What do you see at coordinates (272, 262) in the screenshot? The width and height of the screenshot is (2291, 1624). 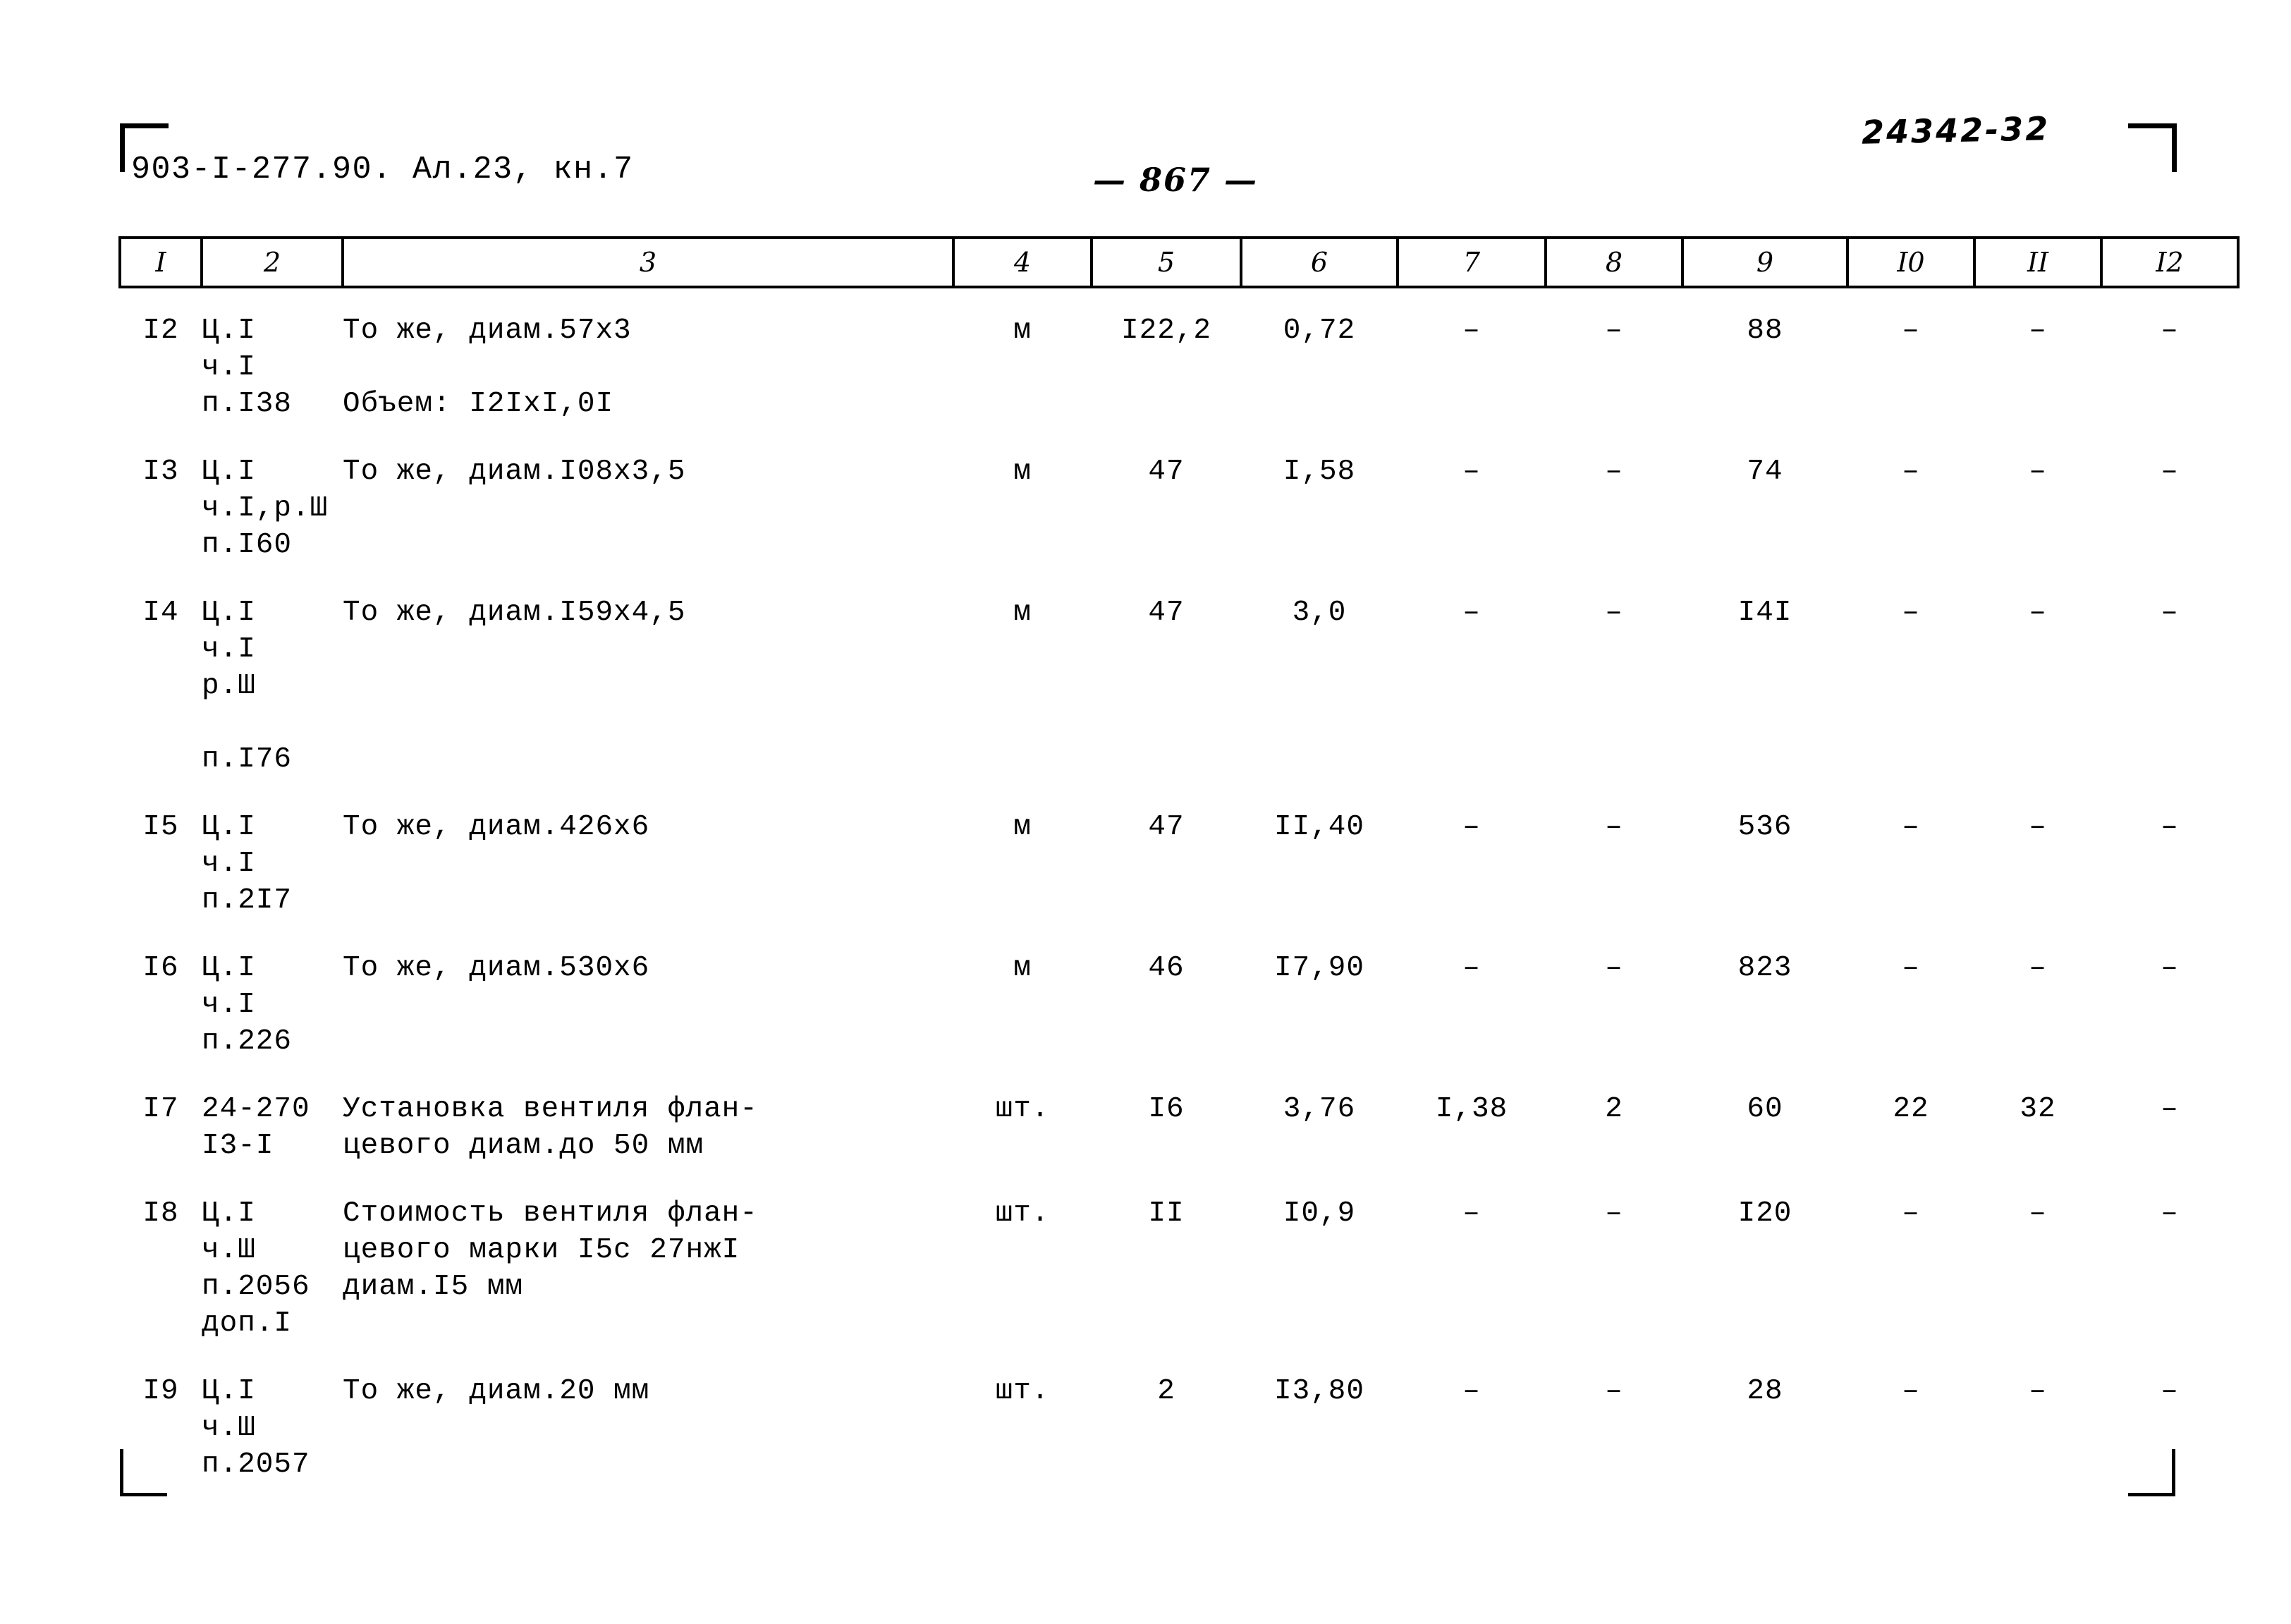 I see `column-header-2: 2` at bounding box center [272, 262].